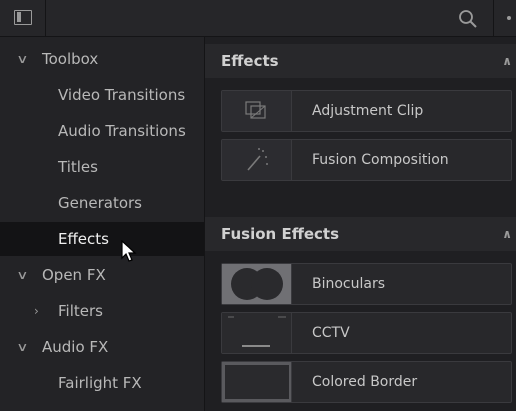 The width and height of the screenshot is (516, 411). I want to click on sidebar-item-label: Fairlight FX, so click(100, 383).